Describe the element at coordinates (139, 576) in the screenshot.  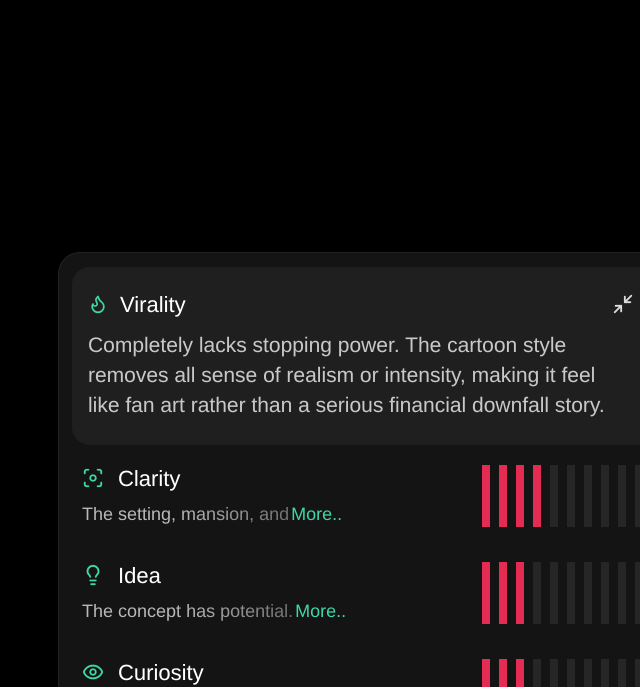
I see `criterion-title: Idea` at that location.